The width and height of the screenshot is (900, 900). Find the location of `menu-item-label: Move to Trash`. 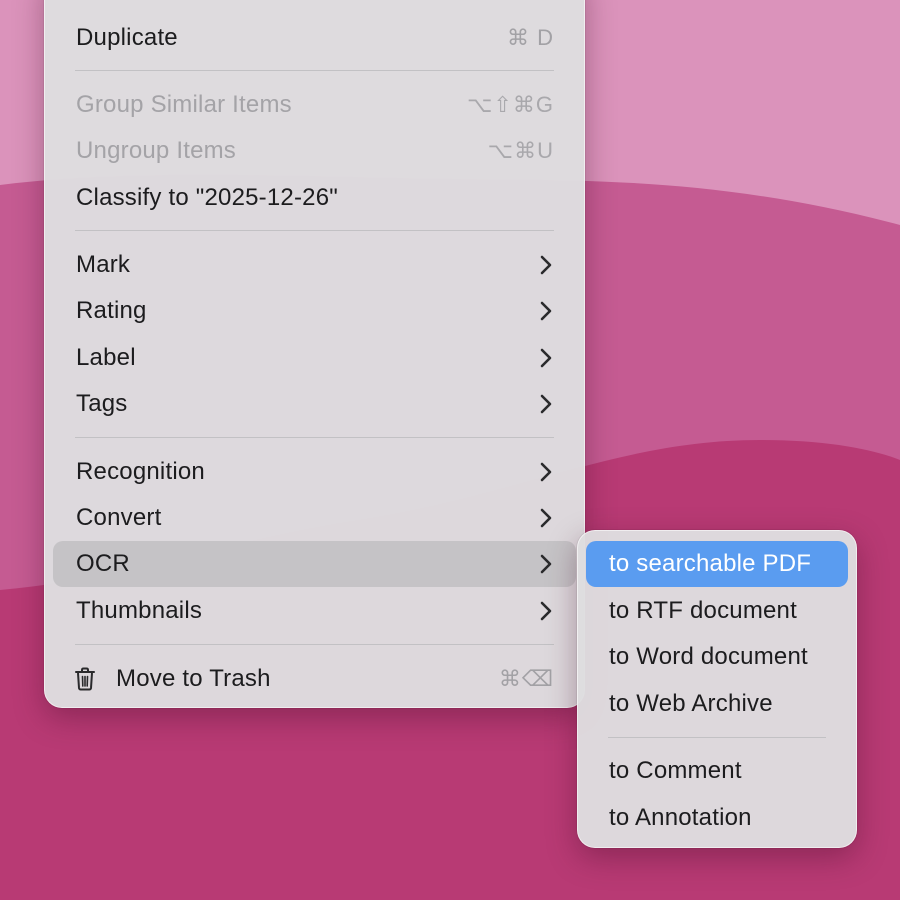

menu-item-label: Move to Trash is located at coordinates (193, 678).